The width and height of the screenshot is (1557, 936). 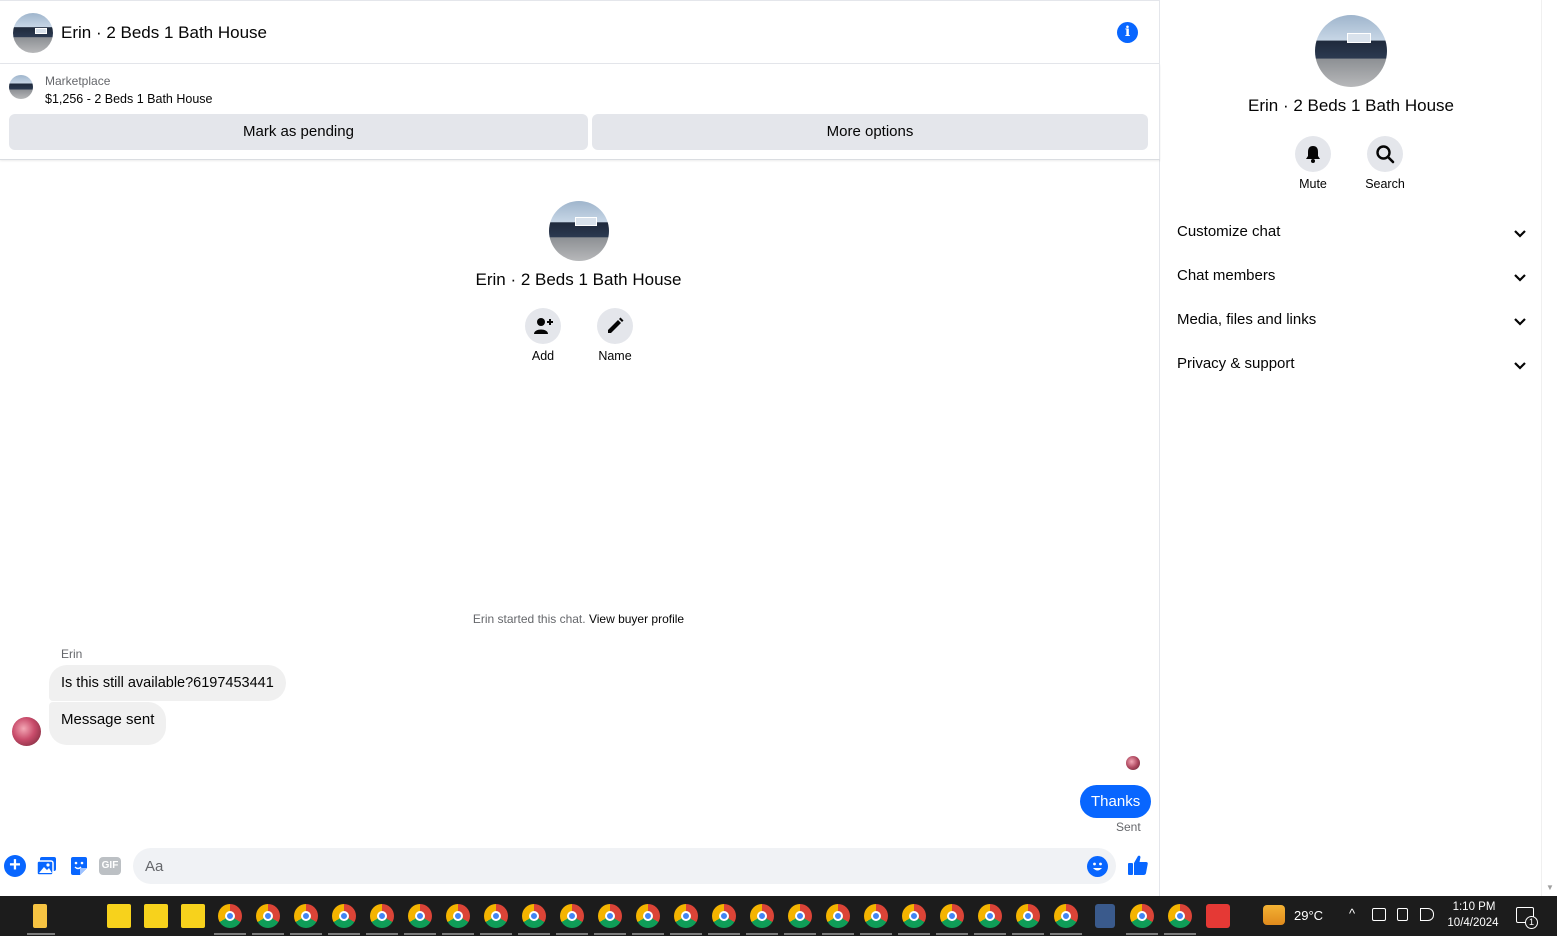 What do you see at coordinates (1352, 232) in the screenshot?
I see `customize-chat-section: Customize chat` at bounding box center [1352, 232].